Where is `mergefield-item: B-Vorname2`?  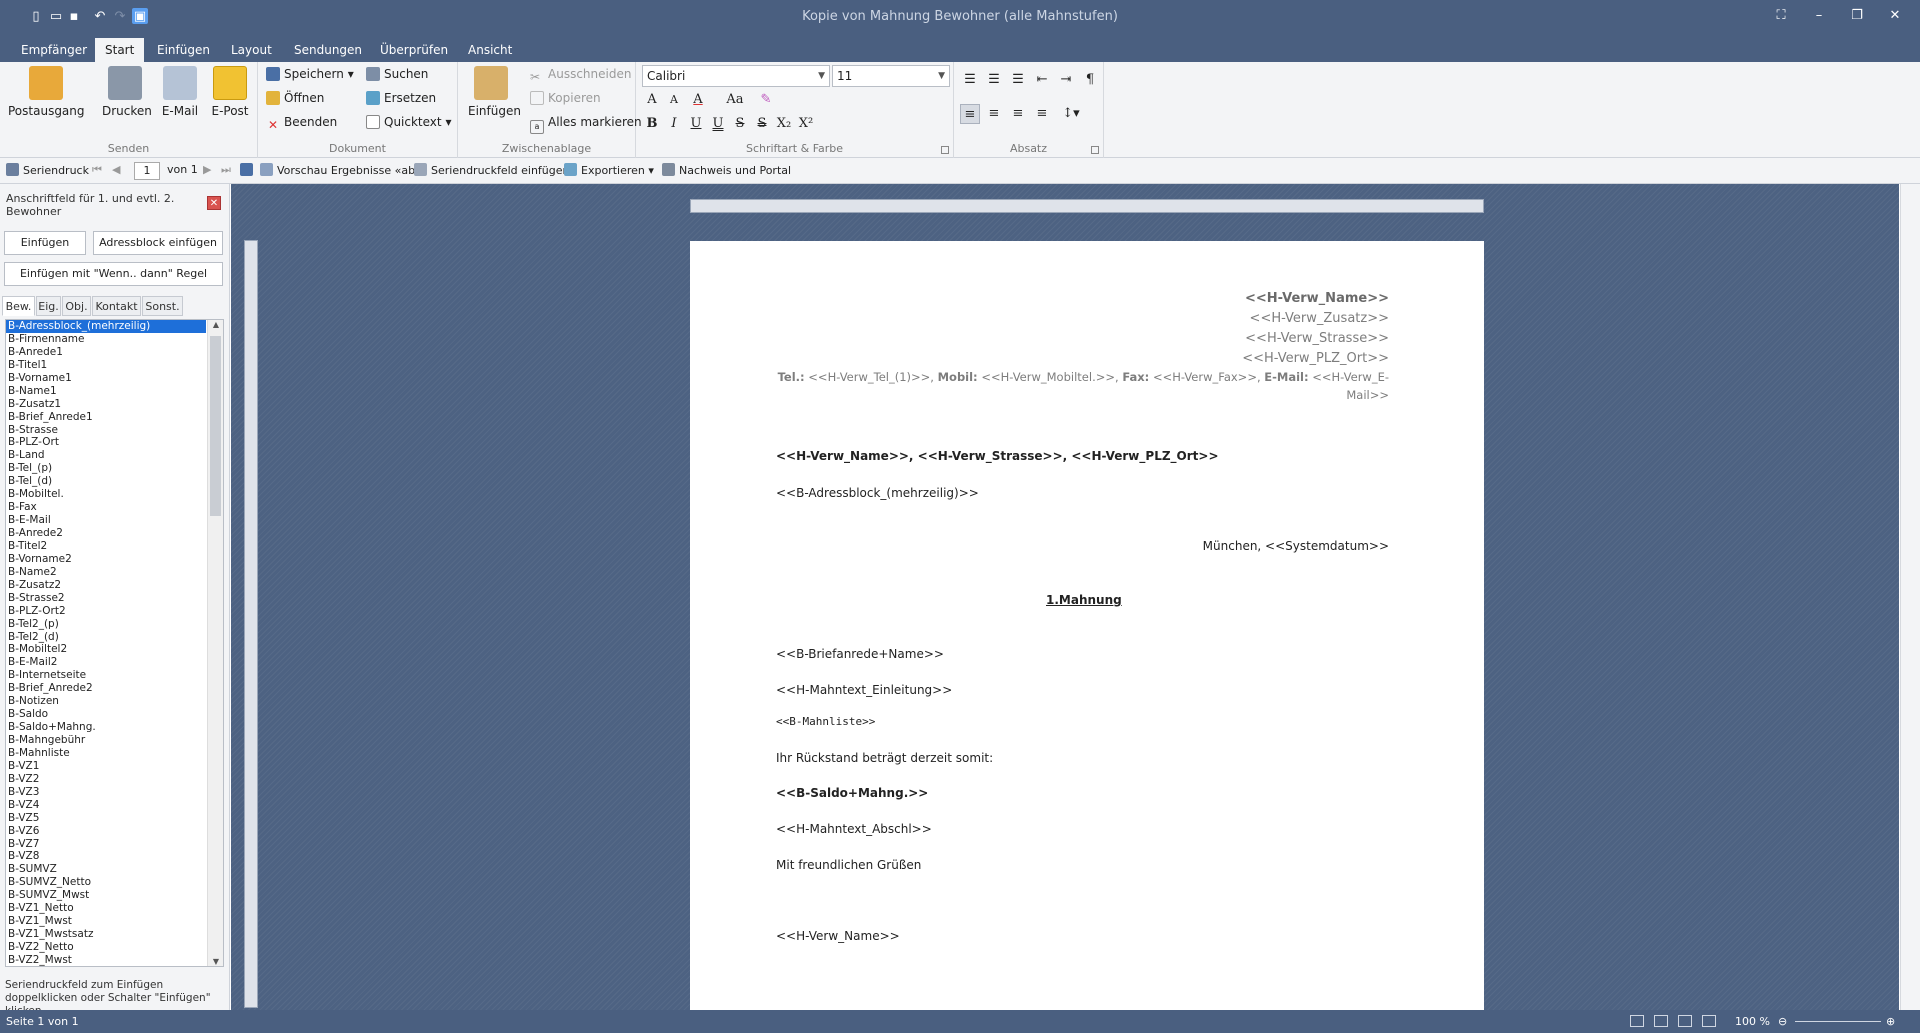 mergefield-item: B-Vorname2 is located at coordinates (106, 559).